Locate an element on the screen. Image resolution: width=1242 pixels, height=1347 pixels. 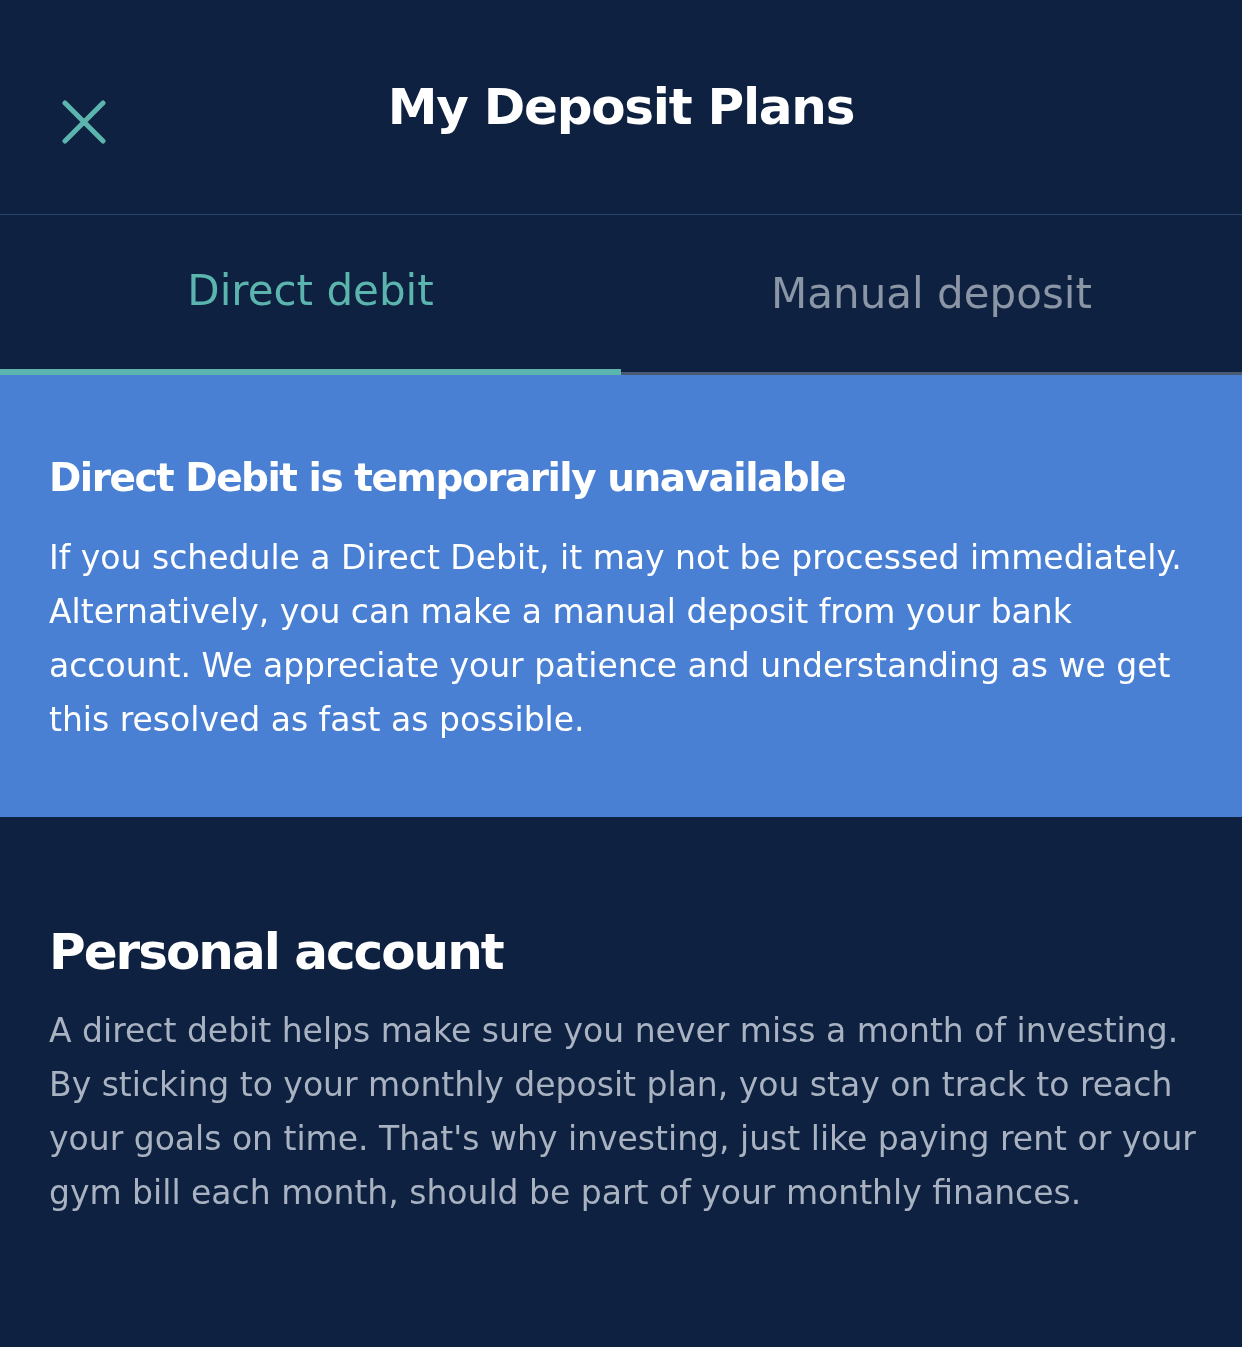
notice-title: Direct Debit is temporarily unavailable is located at coordinates (448, 478).